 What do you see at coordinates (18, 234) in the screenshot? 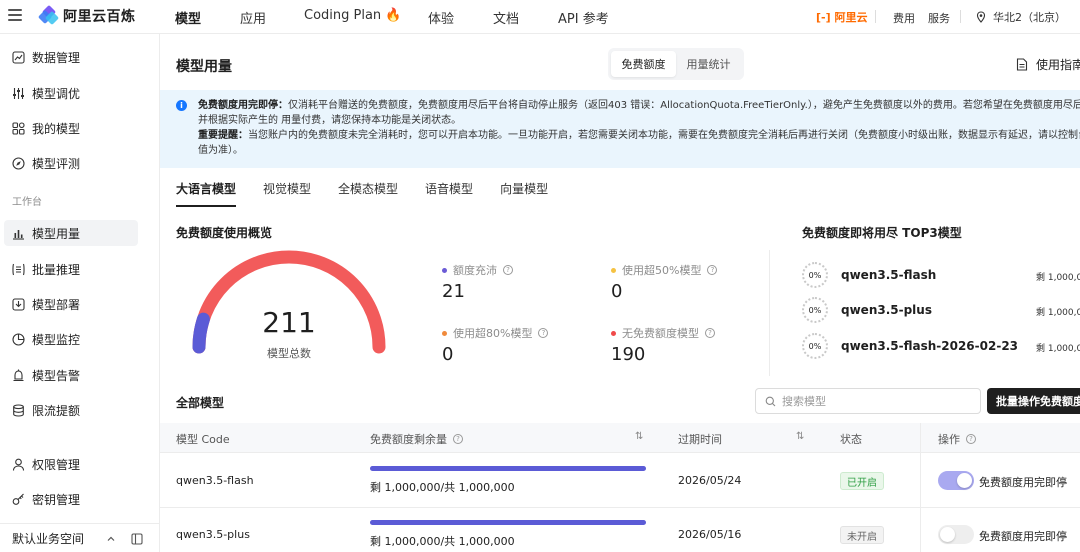
I see `bar-chart-icon` at bounding box center [18, 234].